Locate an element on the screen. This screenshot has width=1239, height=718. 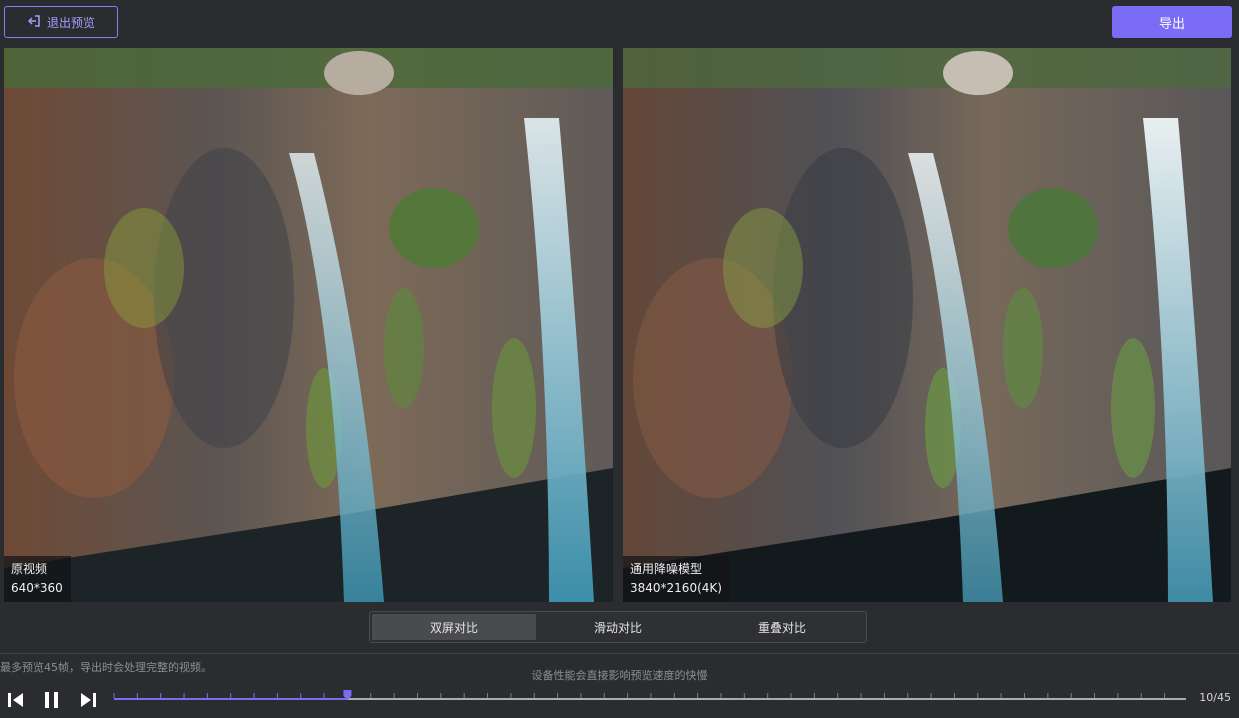
exit-preview-label: 退出预览 is located at coordinates (70, 22).